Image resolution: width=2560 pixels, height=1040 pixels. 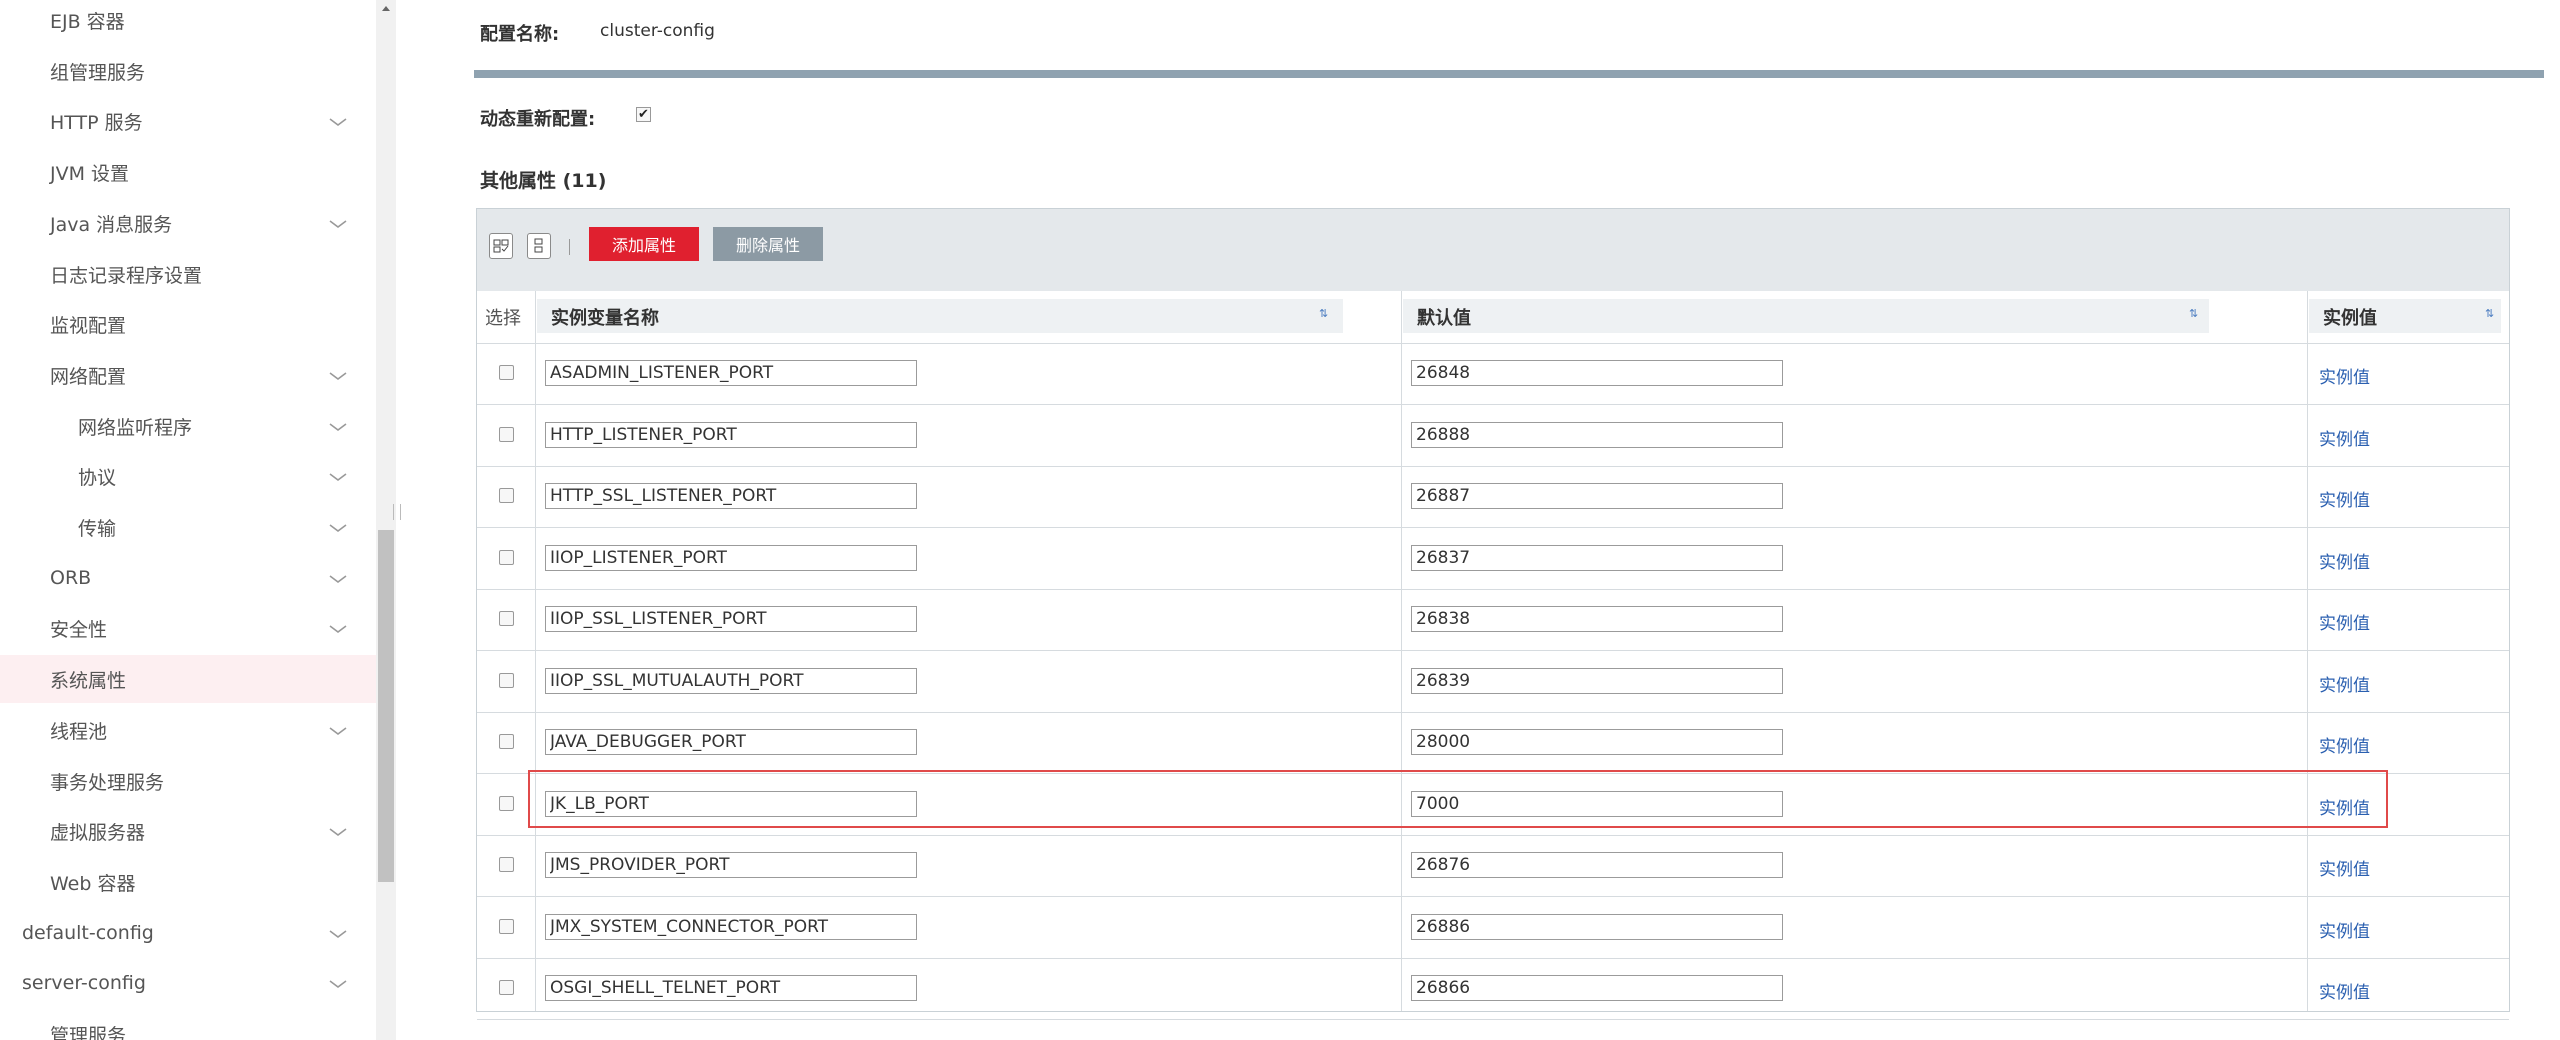 I want to click on header-instance: 实例值, so click(x=2350, y=317).